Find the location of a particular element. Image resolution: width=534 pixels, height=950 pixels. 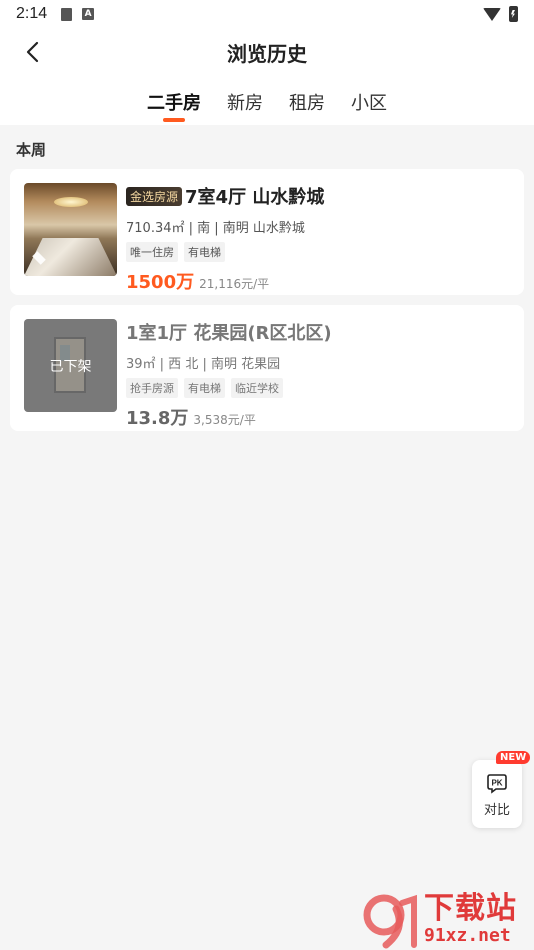

listing-photo is located at coordinates (70, 229).